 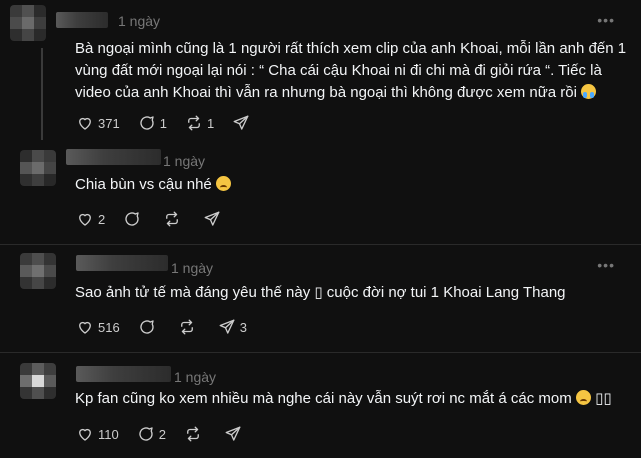 What do you see at coordinates (170, 327) in the screenshot?
I see `post-actions: 516 3` at bounding box center [170, 327].